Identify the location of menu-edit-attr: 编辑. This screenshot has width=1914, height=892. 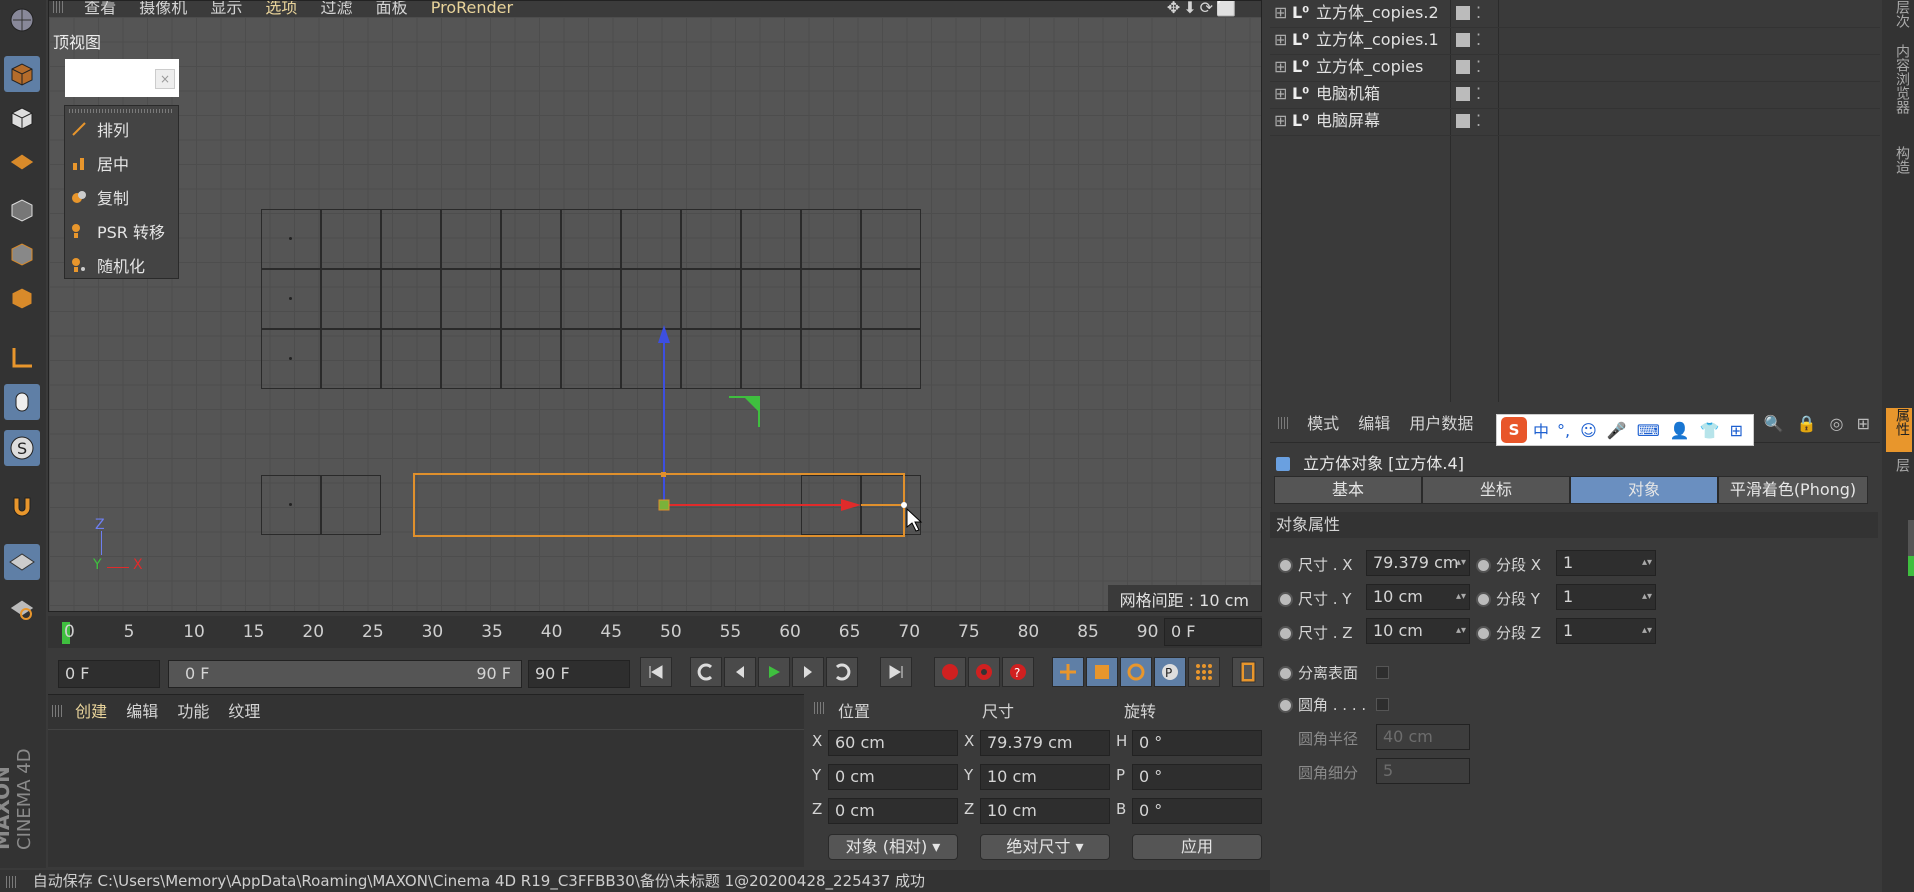
(1374, 423).